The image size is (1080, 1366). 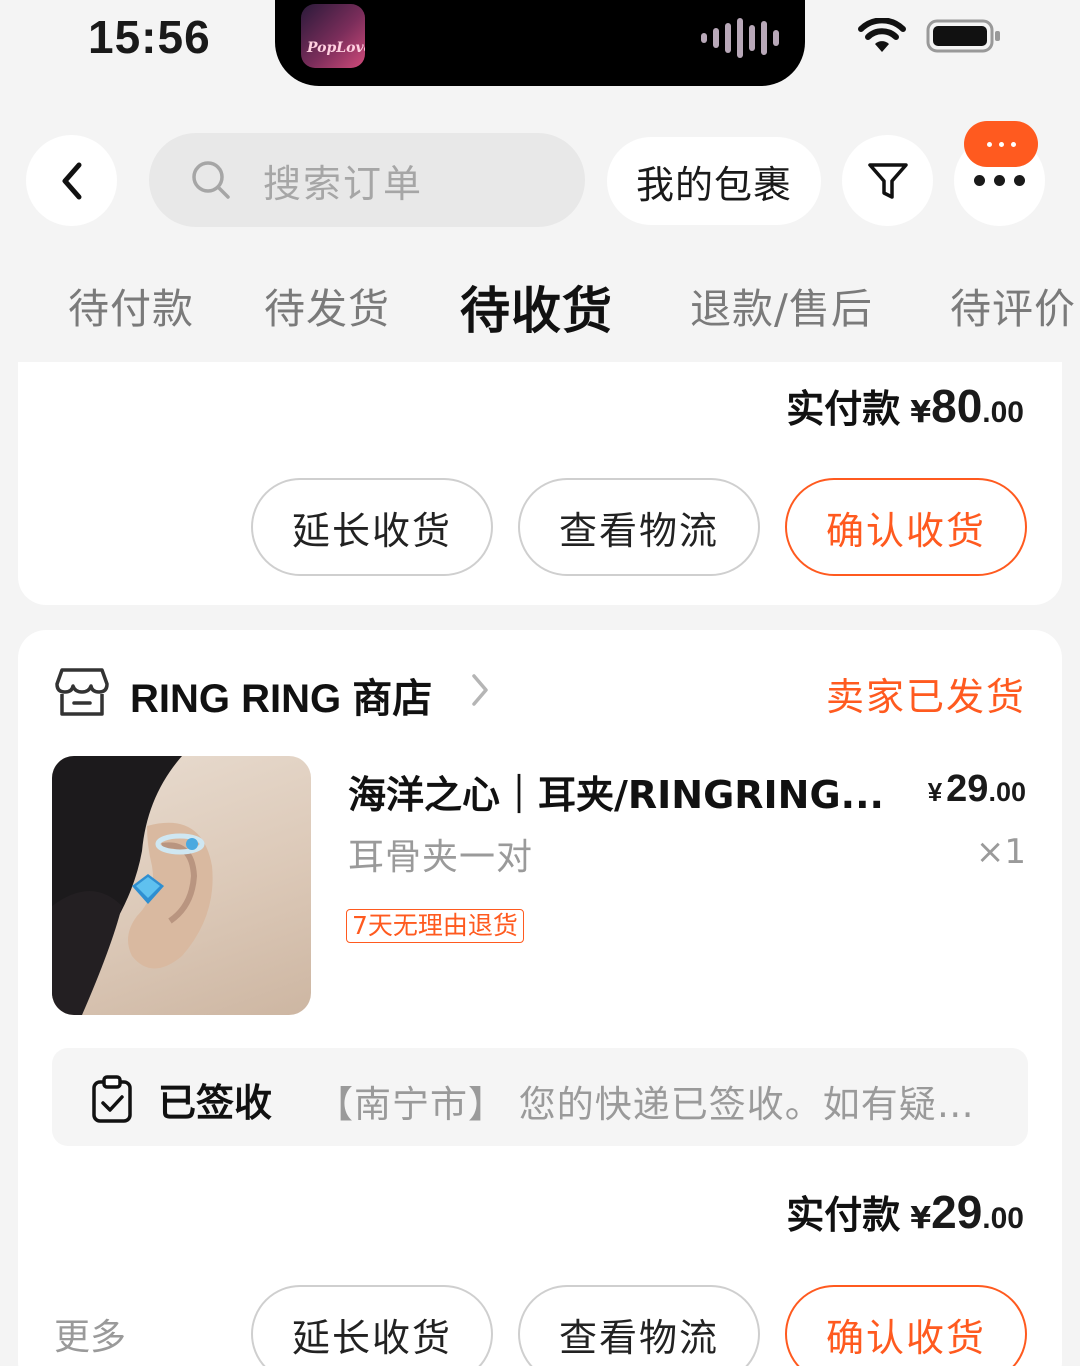 What do you see at coordinates (333, 36) in the screenshot?
I see `now-playing-artwork: PopLove` at bounding box center [333, 36].